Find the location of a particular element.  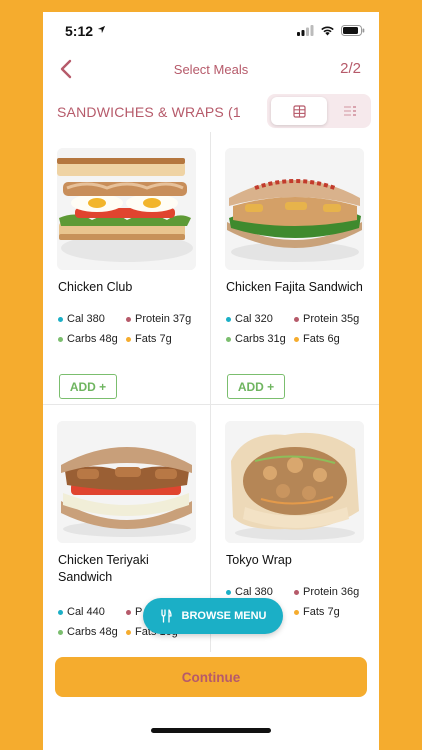

carbs-value: Carbs 31g is located at coordinates (260, 339).